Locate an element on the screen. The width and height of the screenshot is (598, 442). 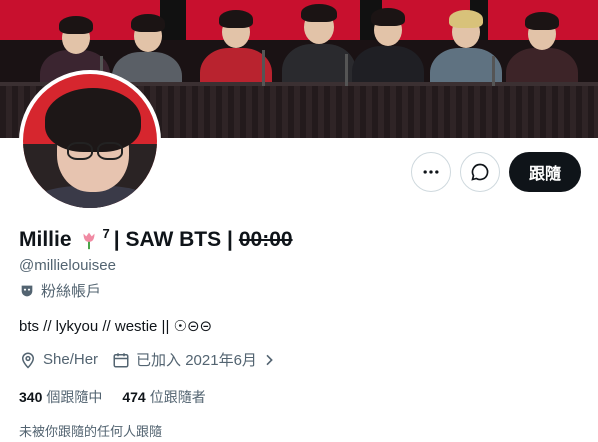
joined-text: 已加入 2021年6月 is located at coordinates (196, 360).